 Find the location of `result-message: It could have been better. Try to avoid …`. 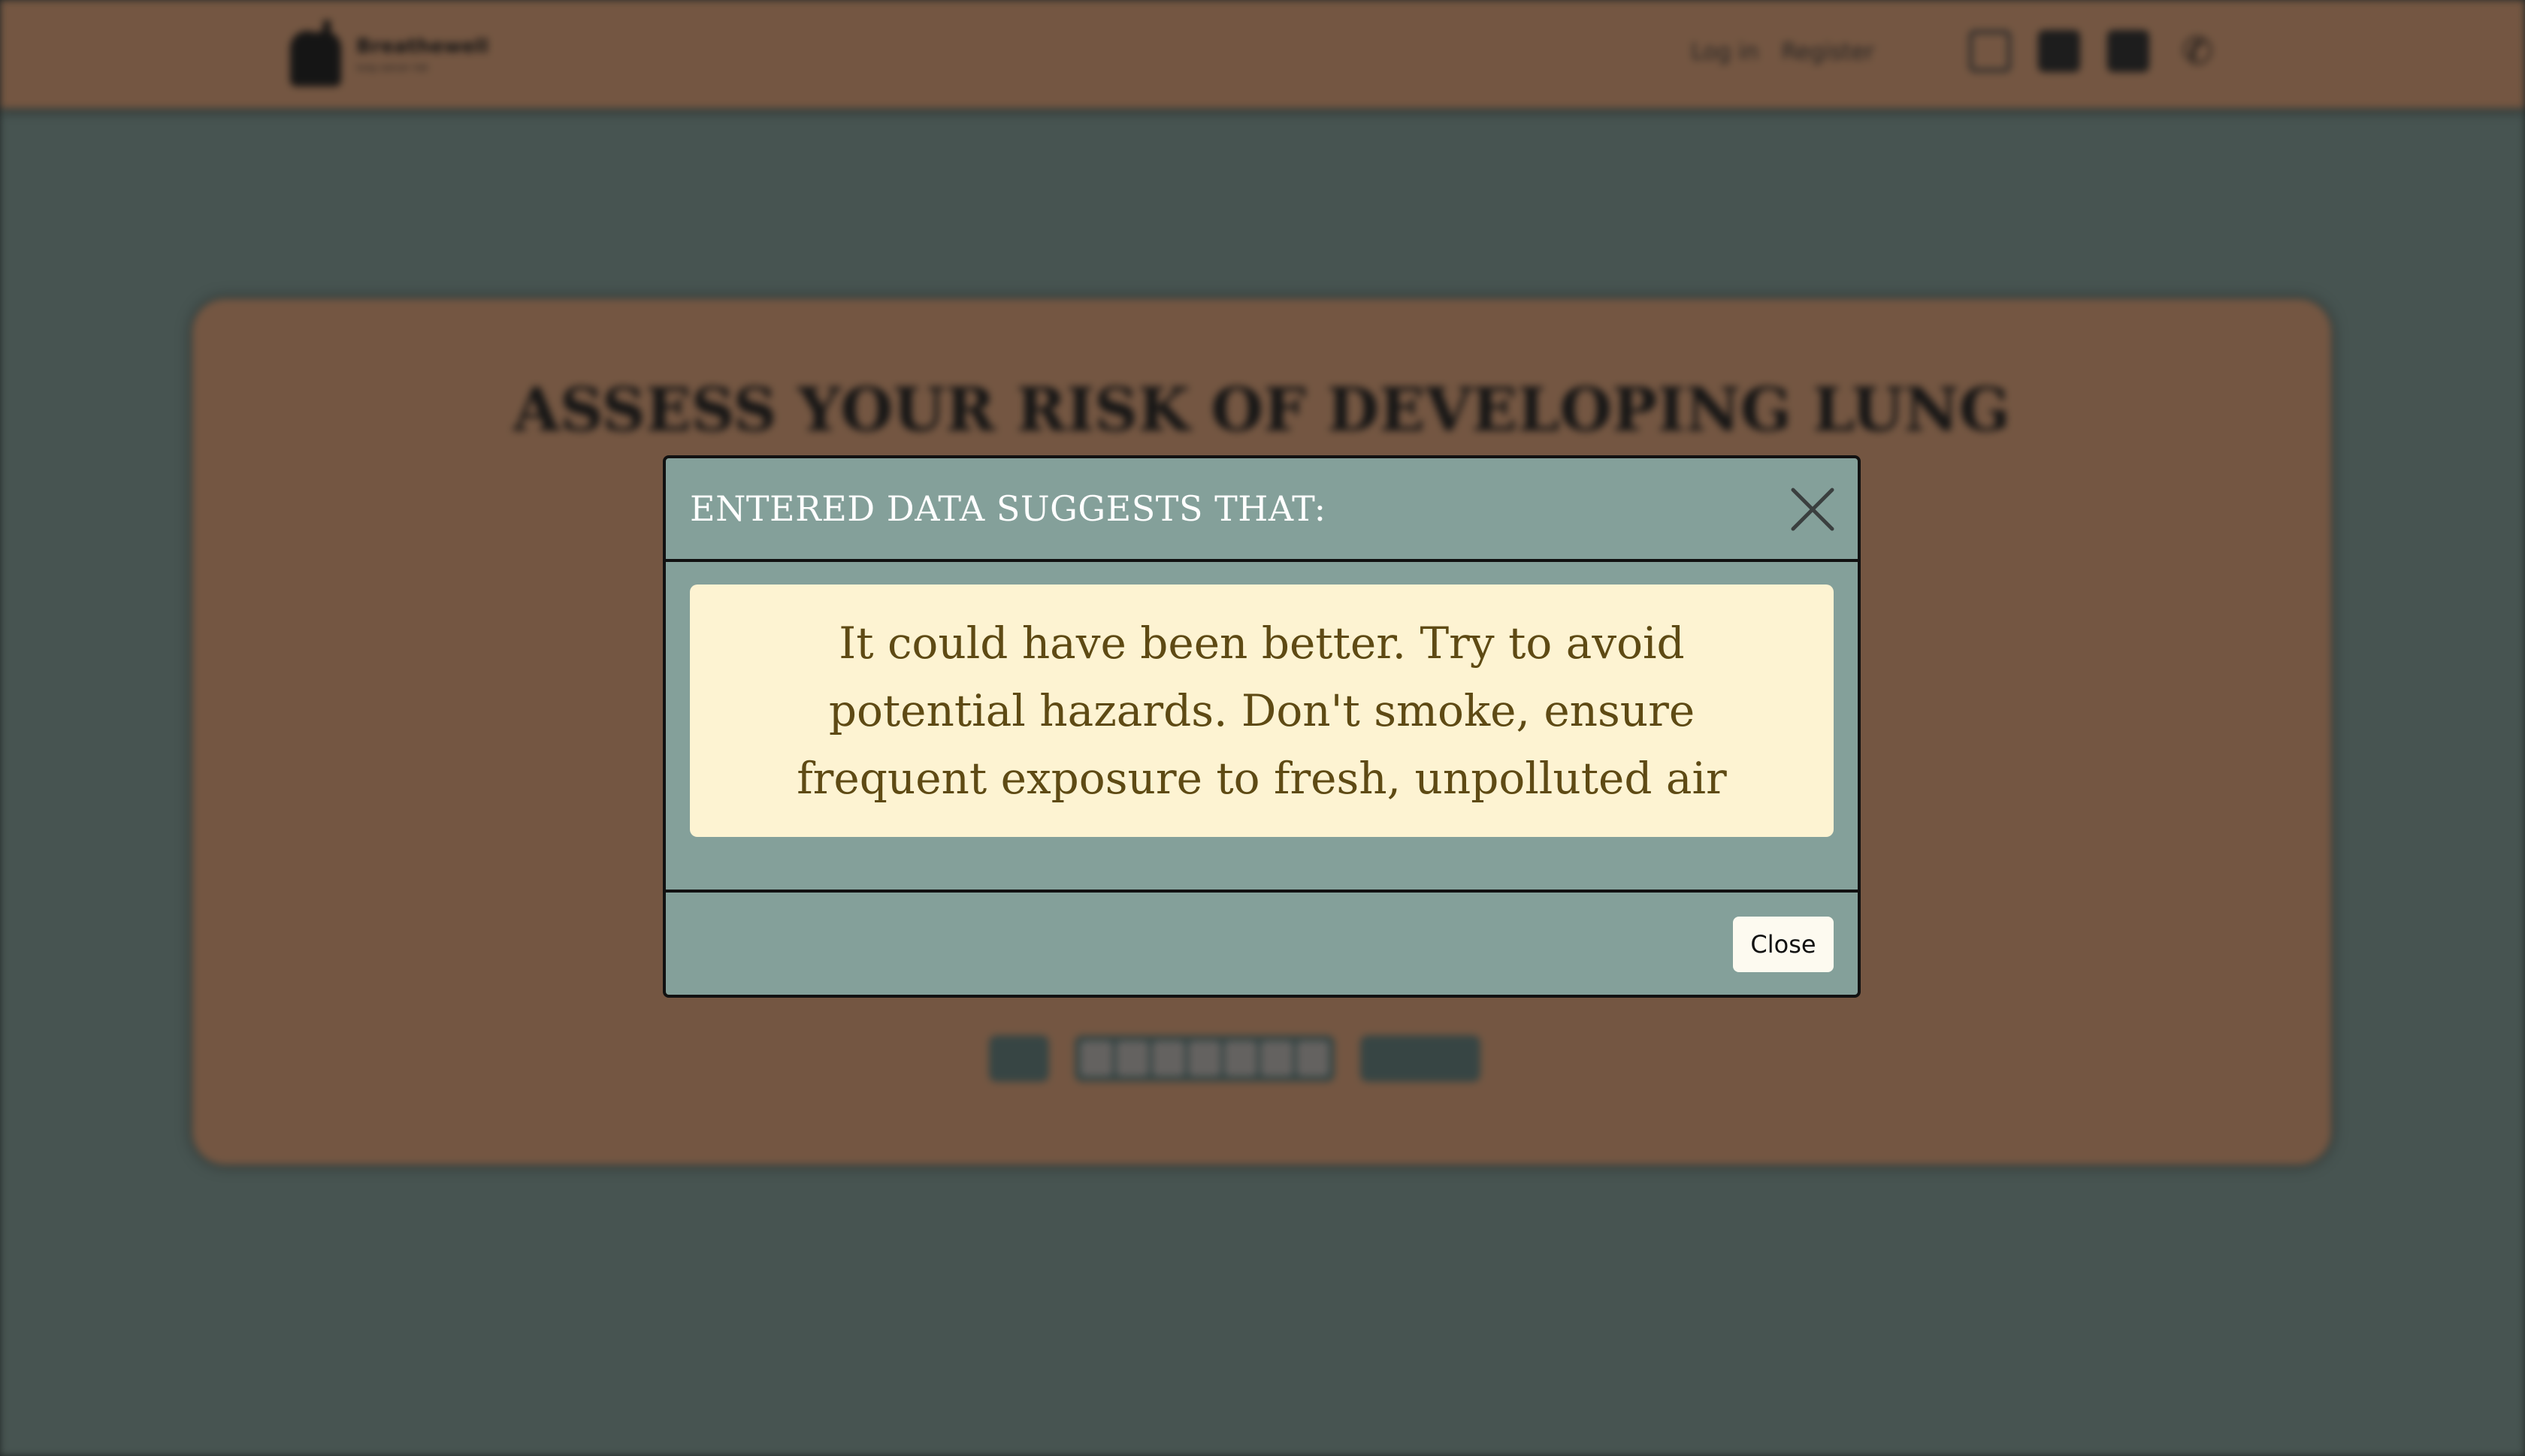

result-message: It could have been better. Try to avoid … is located at coordinates (1262, 711).